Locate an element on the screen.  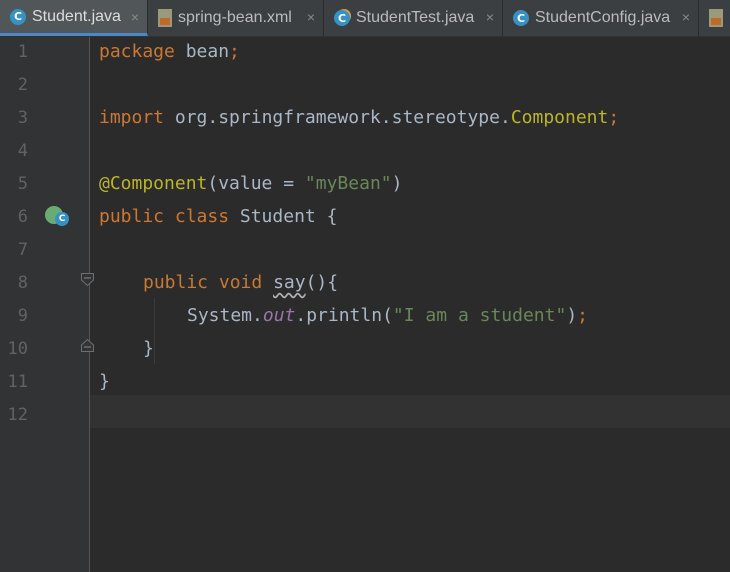
code-line-8: public void say(){ is located at coordinates (240, 282).